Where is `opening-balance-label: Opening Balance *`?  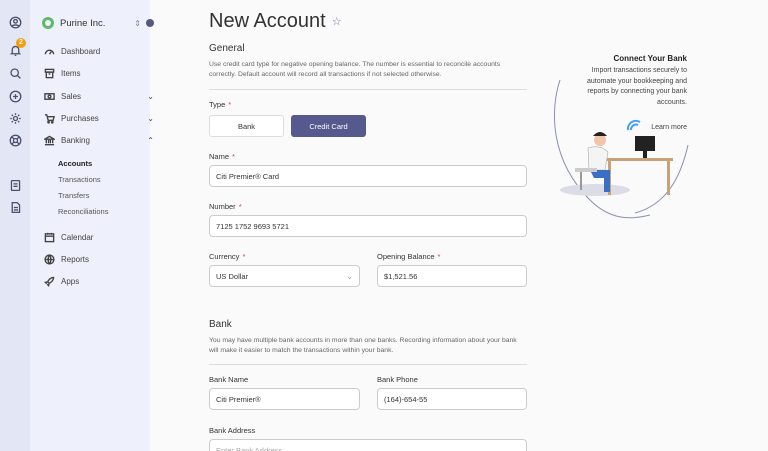 opening-balance-label: Opening Balance * is located at coordinates (408, 256).